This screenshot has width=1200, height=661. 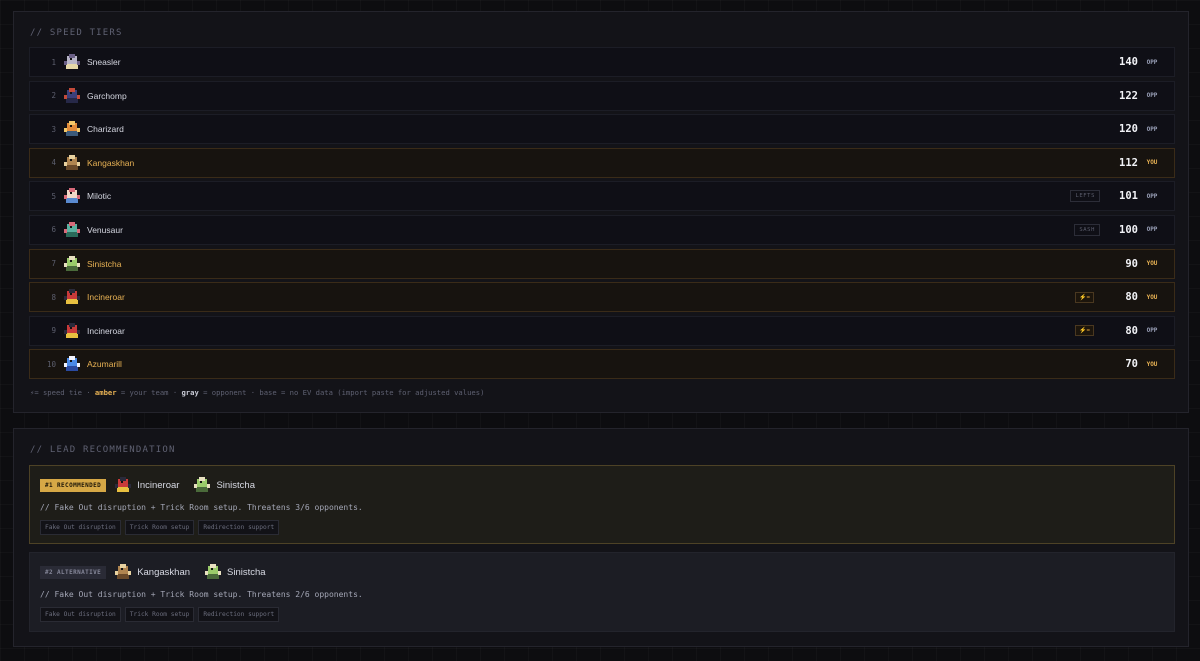 I want to click on speed-value: 120, so click(x=1128, y=129).